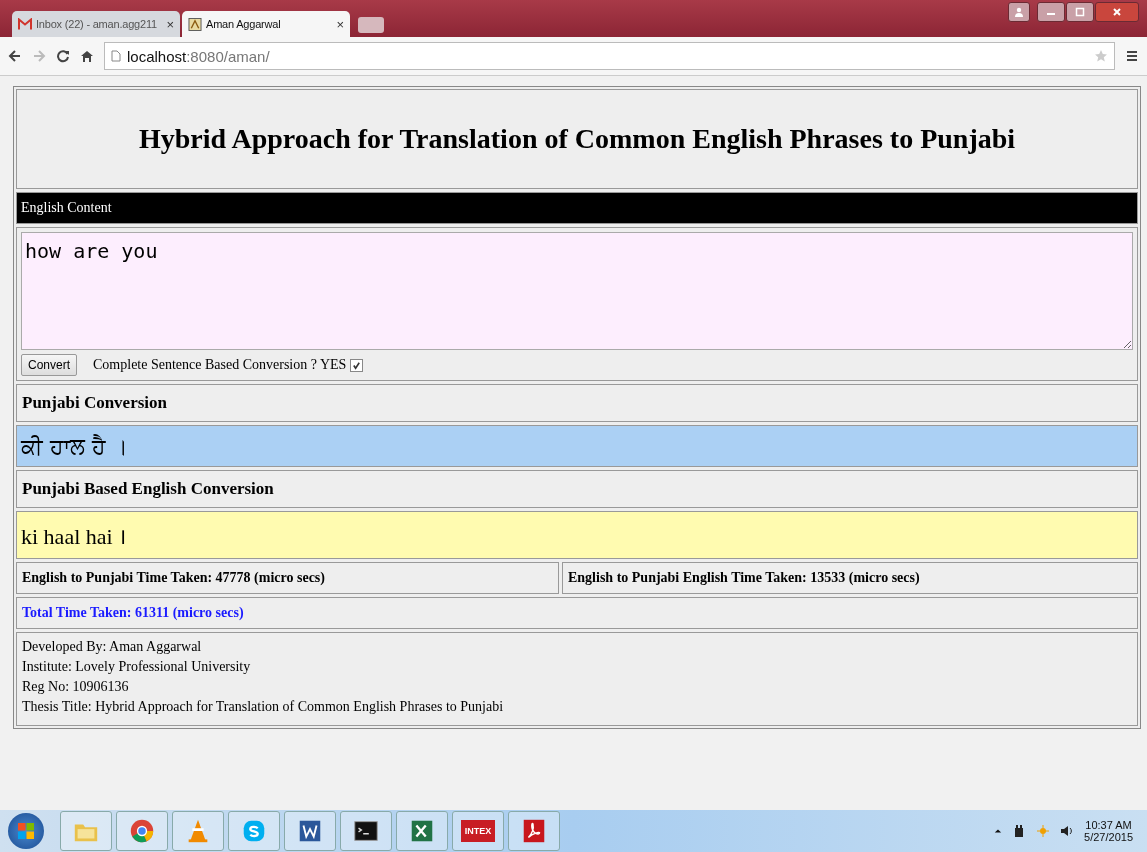 This screenshot has height=852, width=1147. What do you see at coordinates (94, 403) in the screenshot?
I see `section-heading: Punjabi Conversion` at bounding box center [94, 403].